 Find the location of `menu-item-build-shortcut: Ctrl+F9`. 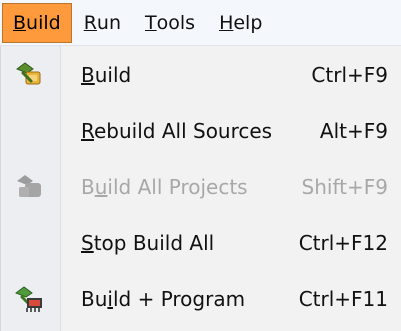

menu-item-build-shortcut: Ctrl+F9 is located at coordinates (349, 75).